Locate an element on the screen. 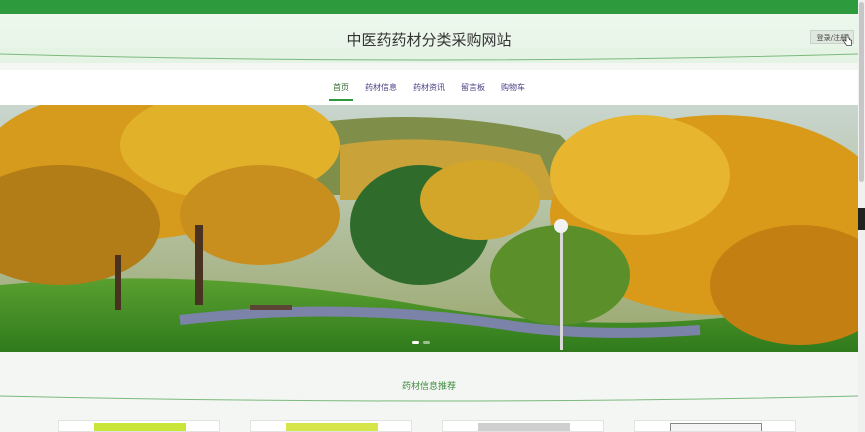 The height and width of the screenshot is (432, 865). herb-card-list is located at coordinates (427, 426).